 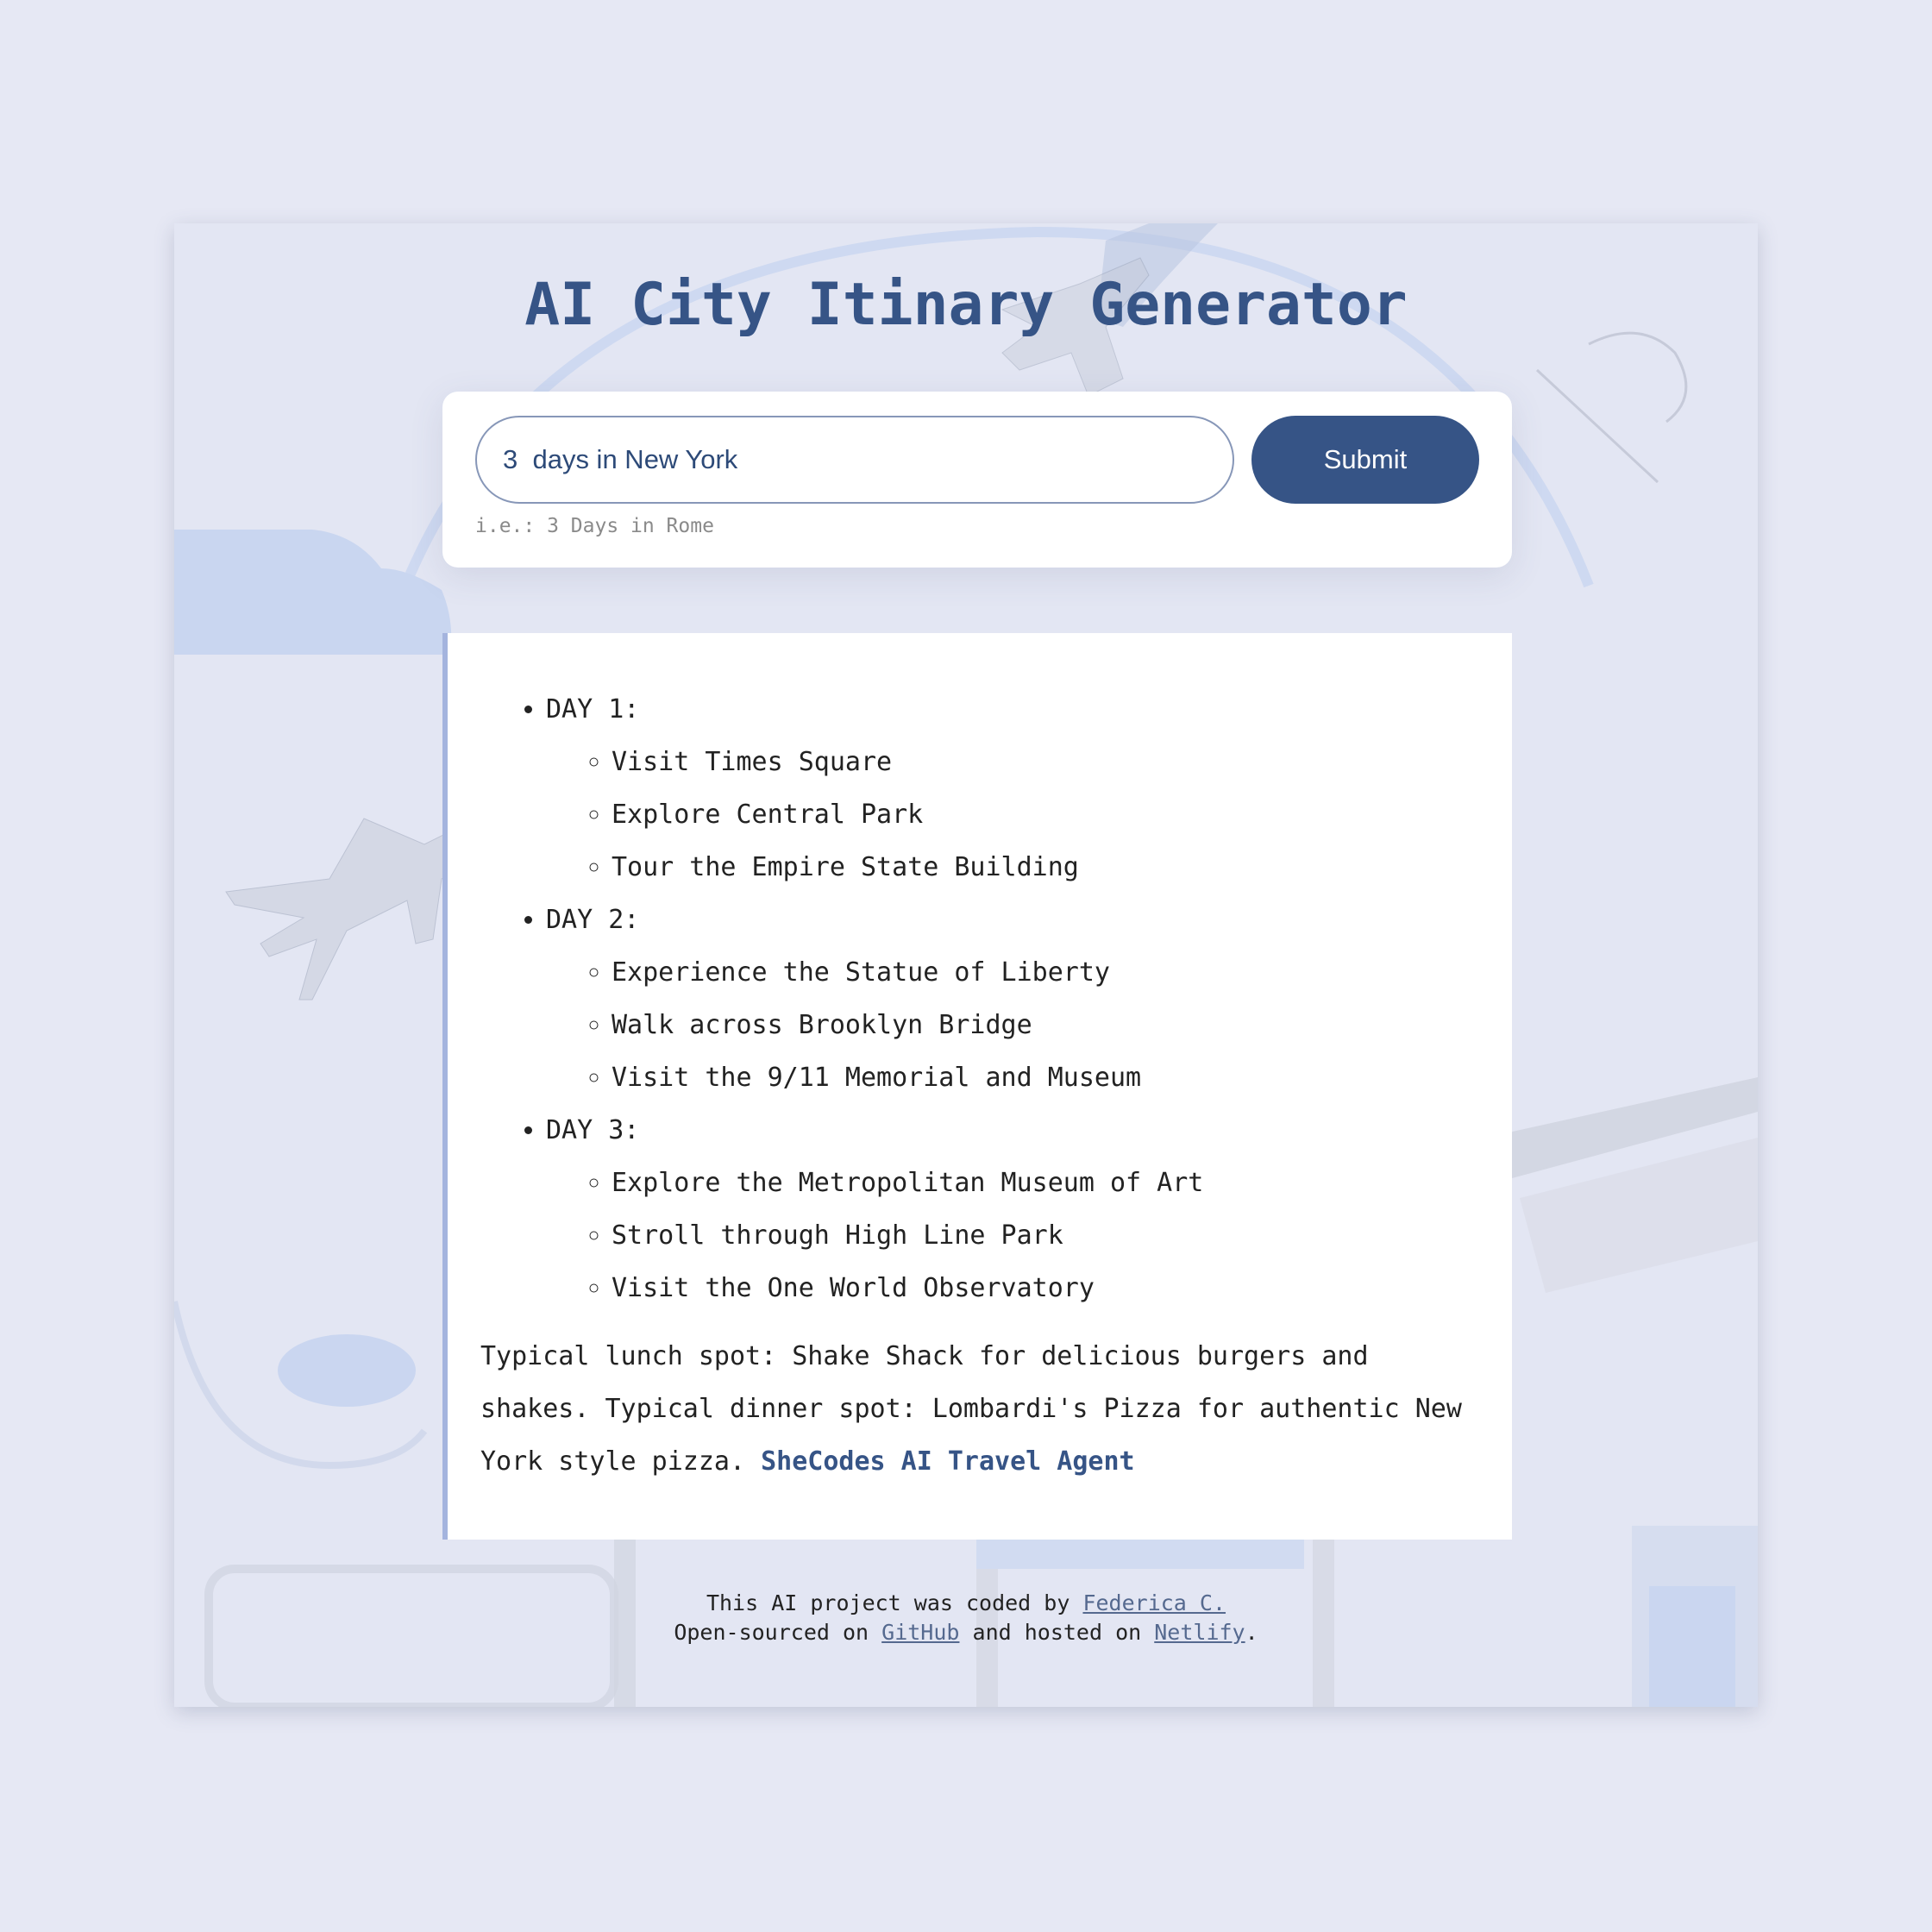 What do you see at coordinates (1365, 460) in the screenshot?
I see `submit-button: Submit` at bounding box center [1365, 460].